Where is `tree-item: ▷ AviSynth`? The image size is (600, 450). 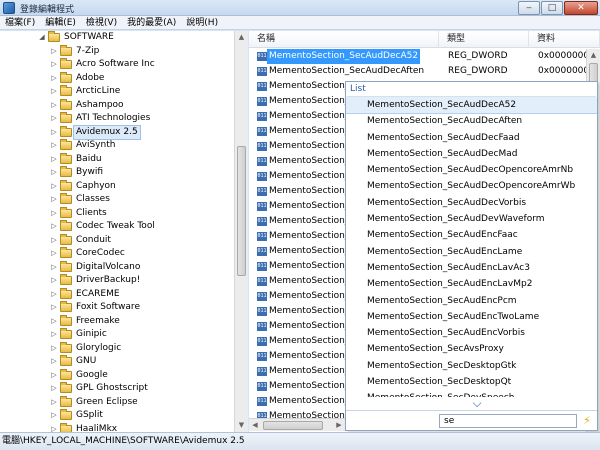
tree-item: ▷ AviSynth is located at coordinates (117, 146).